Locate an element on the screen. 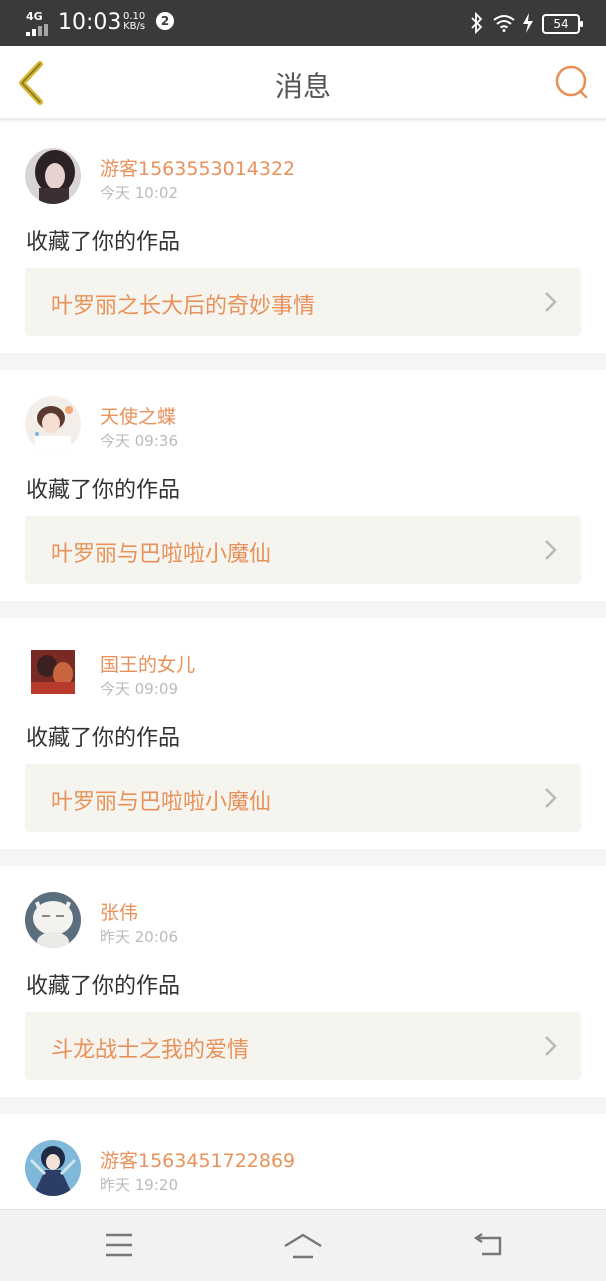  search-icon is located at coordinates (572, 82).